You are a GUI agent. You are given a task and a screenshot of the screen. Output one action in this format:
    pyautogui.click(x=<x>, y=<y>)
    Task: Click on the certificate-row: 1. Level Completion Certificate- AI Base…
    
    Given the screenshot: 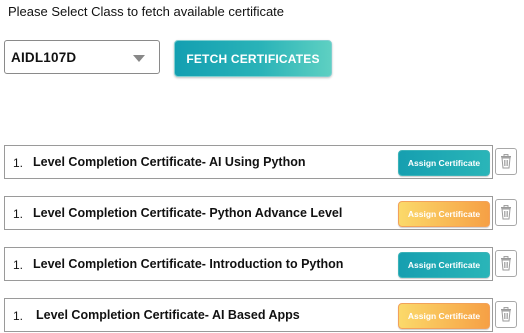 What is the action you would take?
    pyautogui.click(x=248, y=315)
    